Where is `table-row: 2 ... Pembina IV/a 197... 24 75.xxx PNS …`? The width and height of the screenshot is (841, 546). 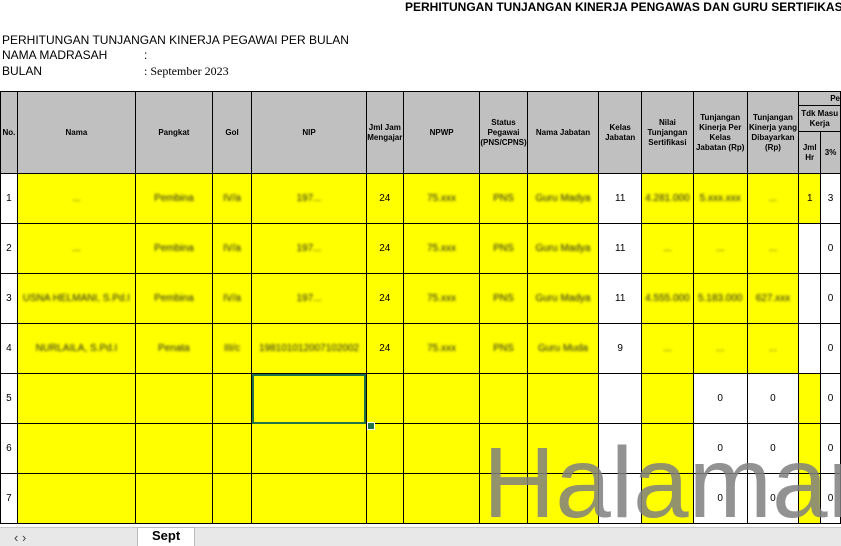 table-row: 2 ... Pembina IV/a 197... 24 75.xxx PNS … is located at coordinates (420, 248).